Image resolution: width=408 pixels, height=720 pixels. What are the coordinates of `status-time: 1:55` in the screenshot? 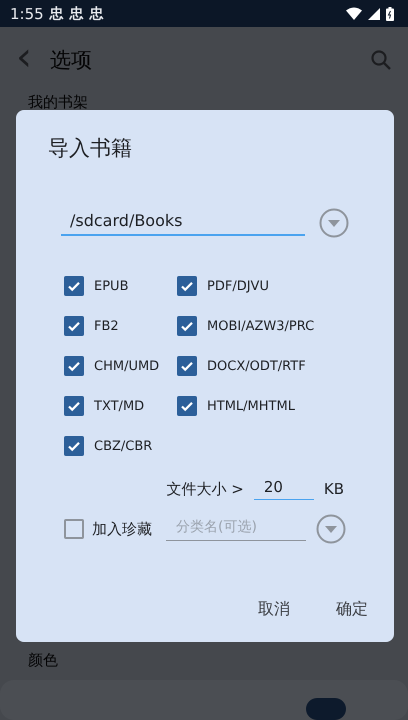 It's located at (27, 13).